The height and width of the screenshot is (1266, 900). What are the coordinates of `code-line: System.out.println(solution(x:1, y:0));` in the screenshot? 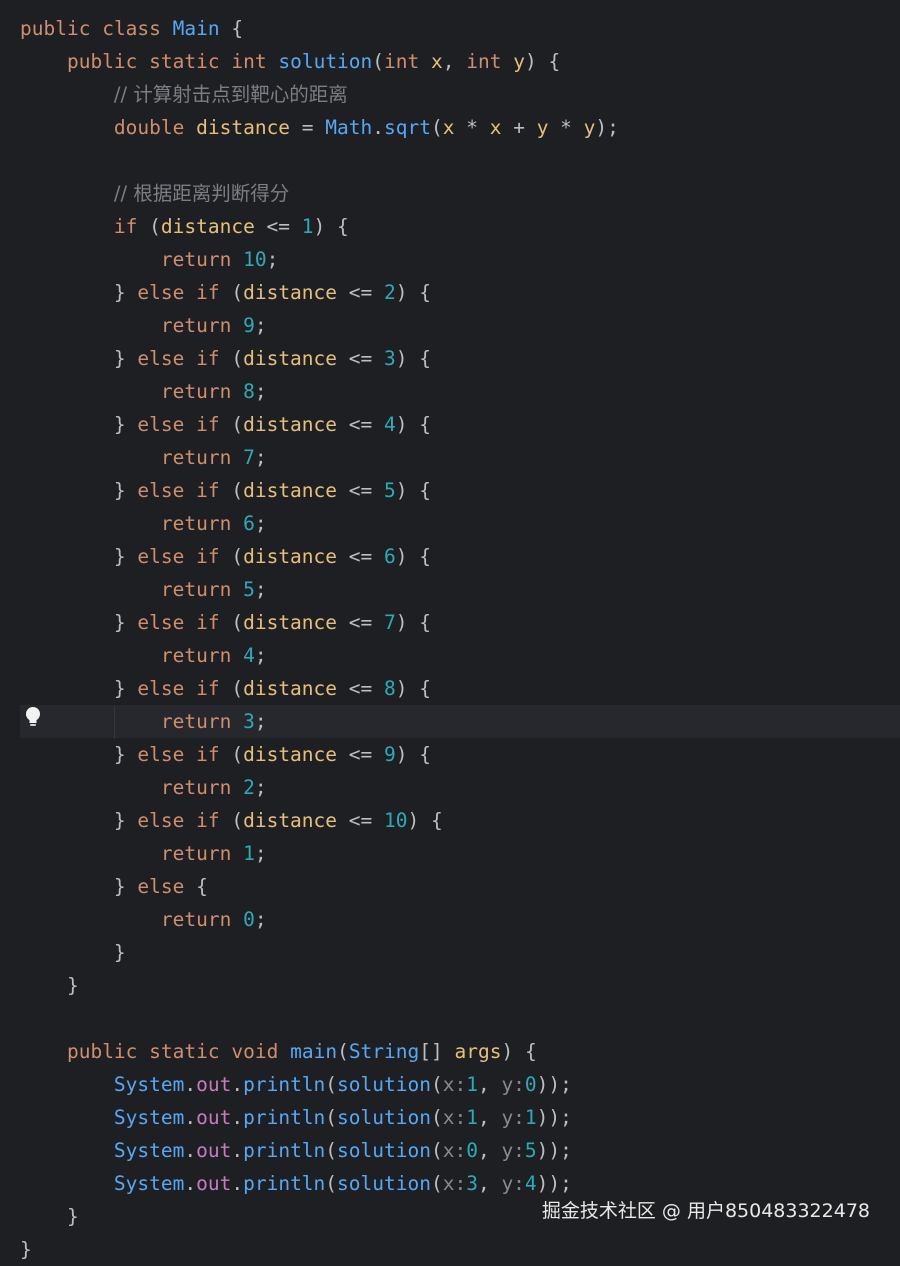 It's located at (450, 1084).